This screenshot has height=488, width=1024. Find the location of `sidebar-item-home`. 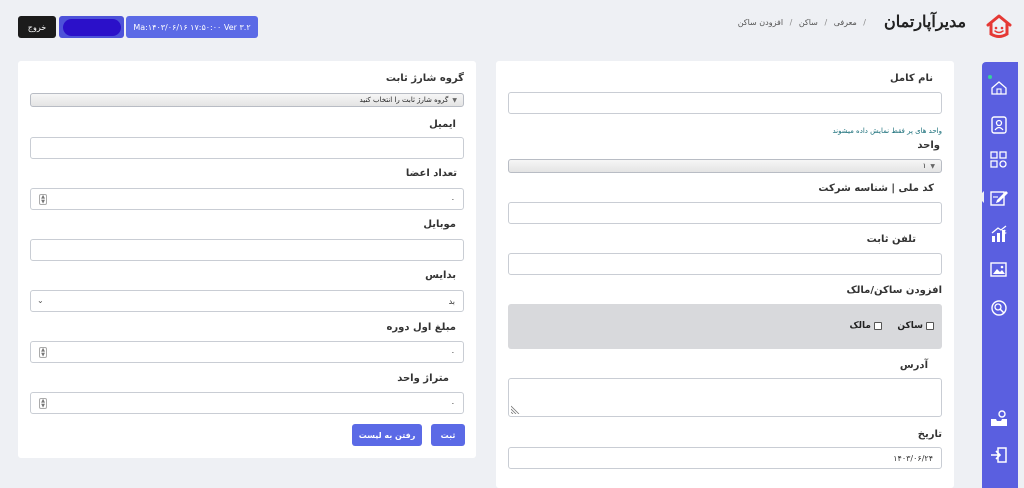

sidebar-item-home is located at coordinates (999, 88).